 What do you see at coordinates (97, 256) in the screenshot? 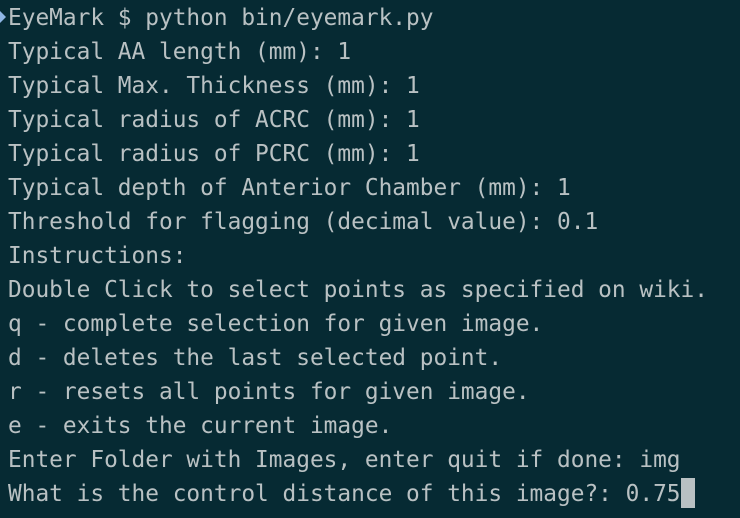
I see `output-line-instructions-heading: Instructions:` at bounding box center [97, 256].